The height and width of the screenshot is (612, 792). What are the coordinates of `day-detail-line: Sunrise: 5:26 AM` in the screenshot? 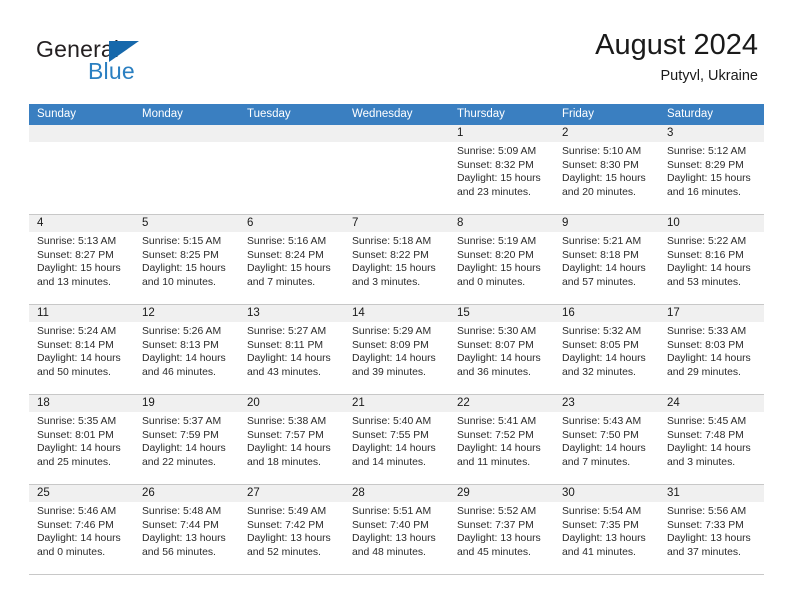 It's located at (182, 331).